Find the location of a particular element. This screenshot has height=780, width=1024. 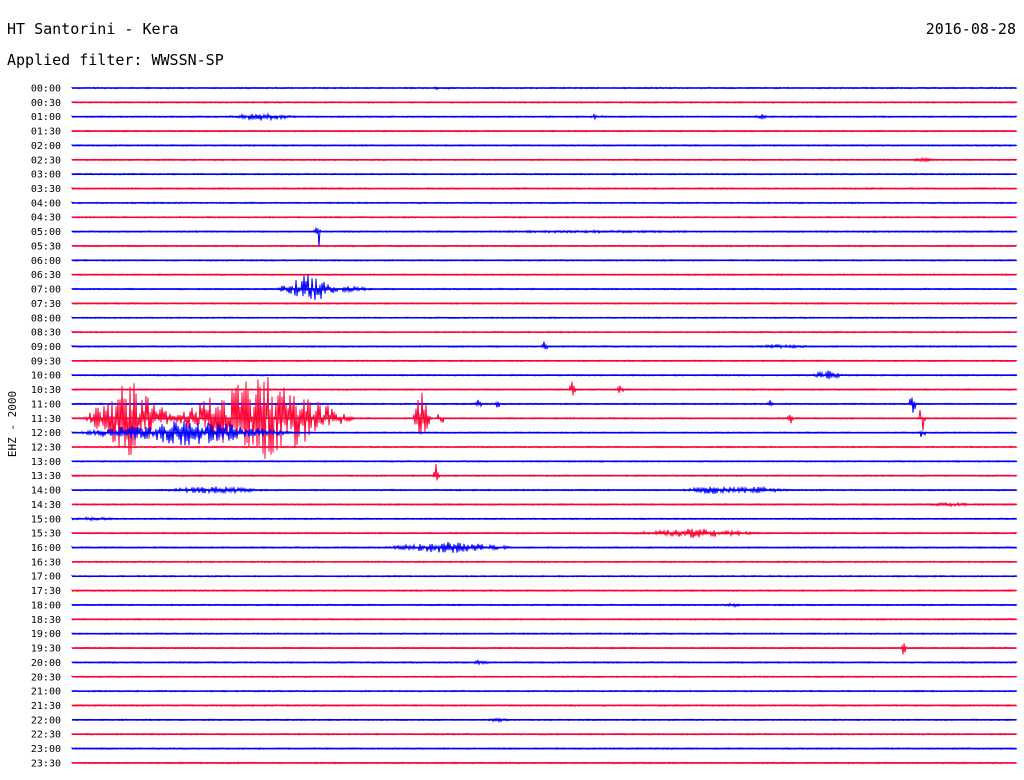

row-time-label: 01:00 is located at coordinates (46, 117).